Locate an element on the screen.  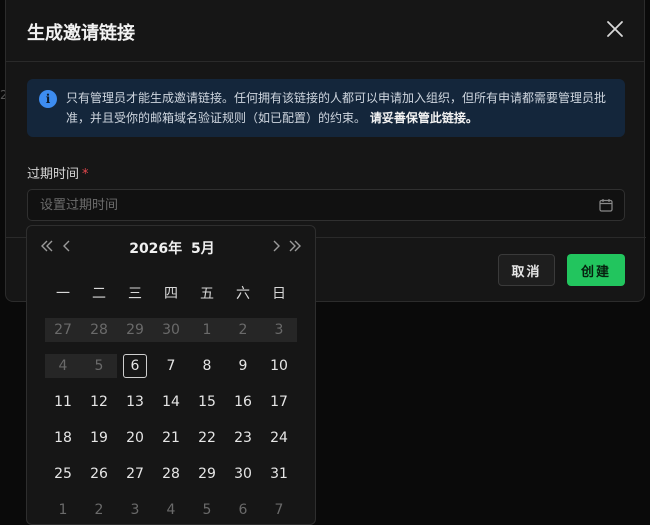
calendar-day: 28 is located at coordinates (171, 474).